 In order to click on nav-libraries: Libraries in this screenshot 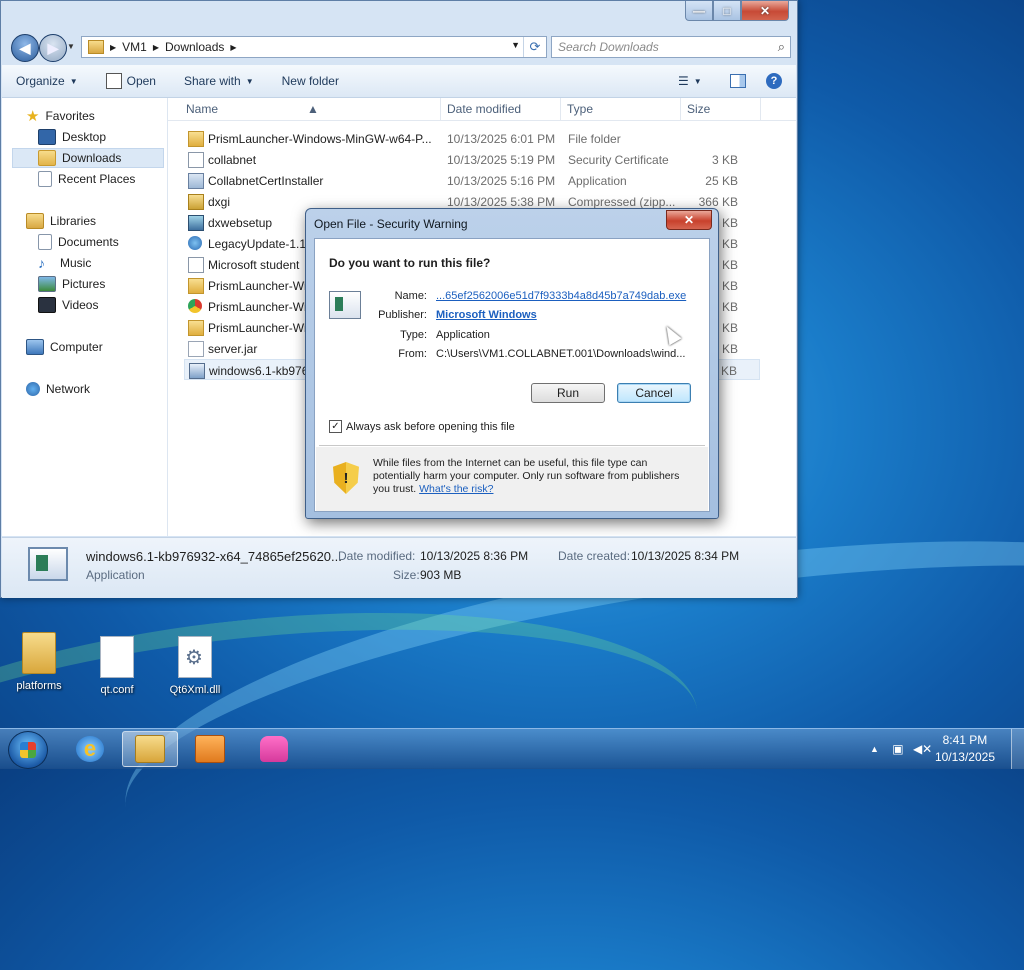, I will do `click(61, 221)`.